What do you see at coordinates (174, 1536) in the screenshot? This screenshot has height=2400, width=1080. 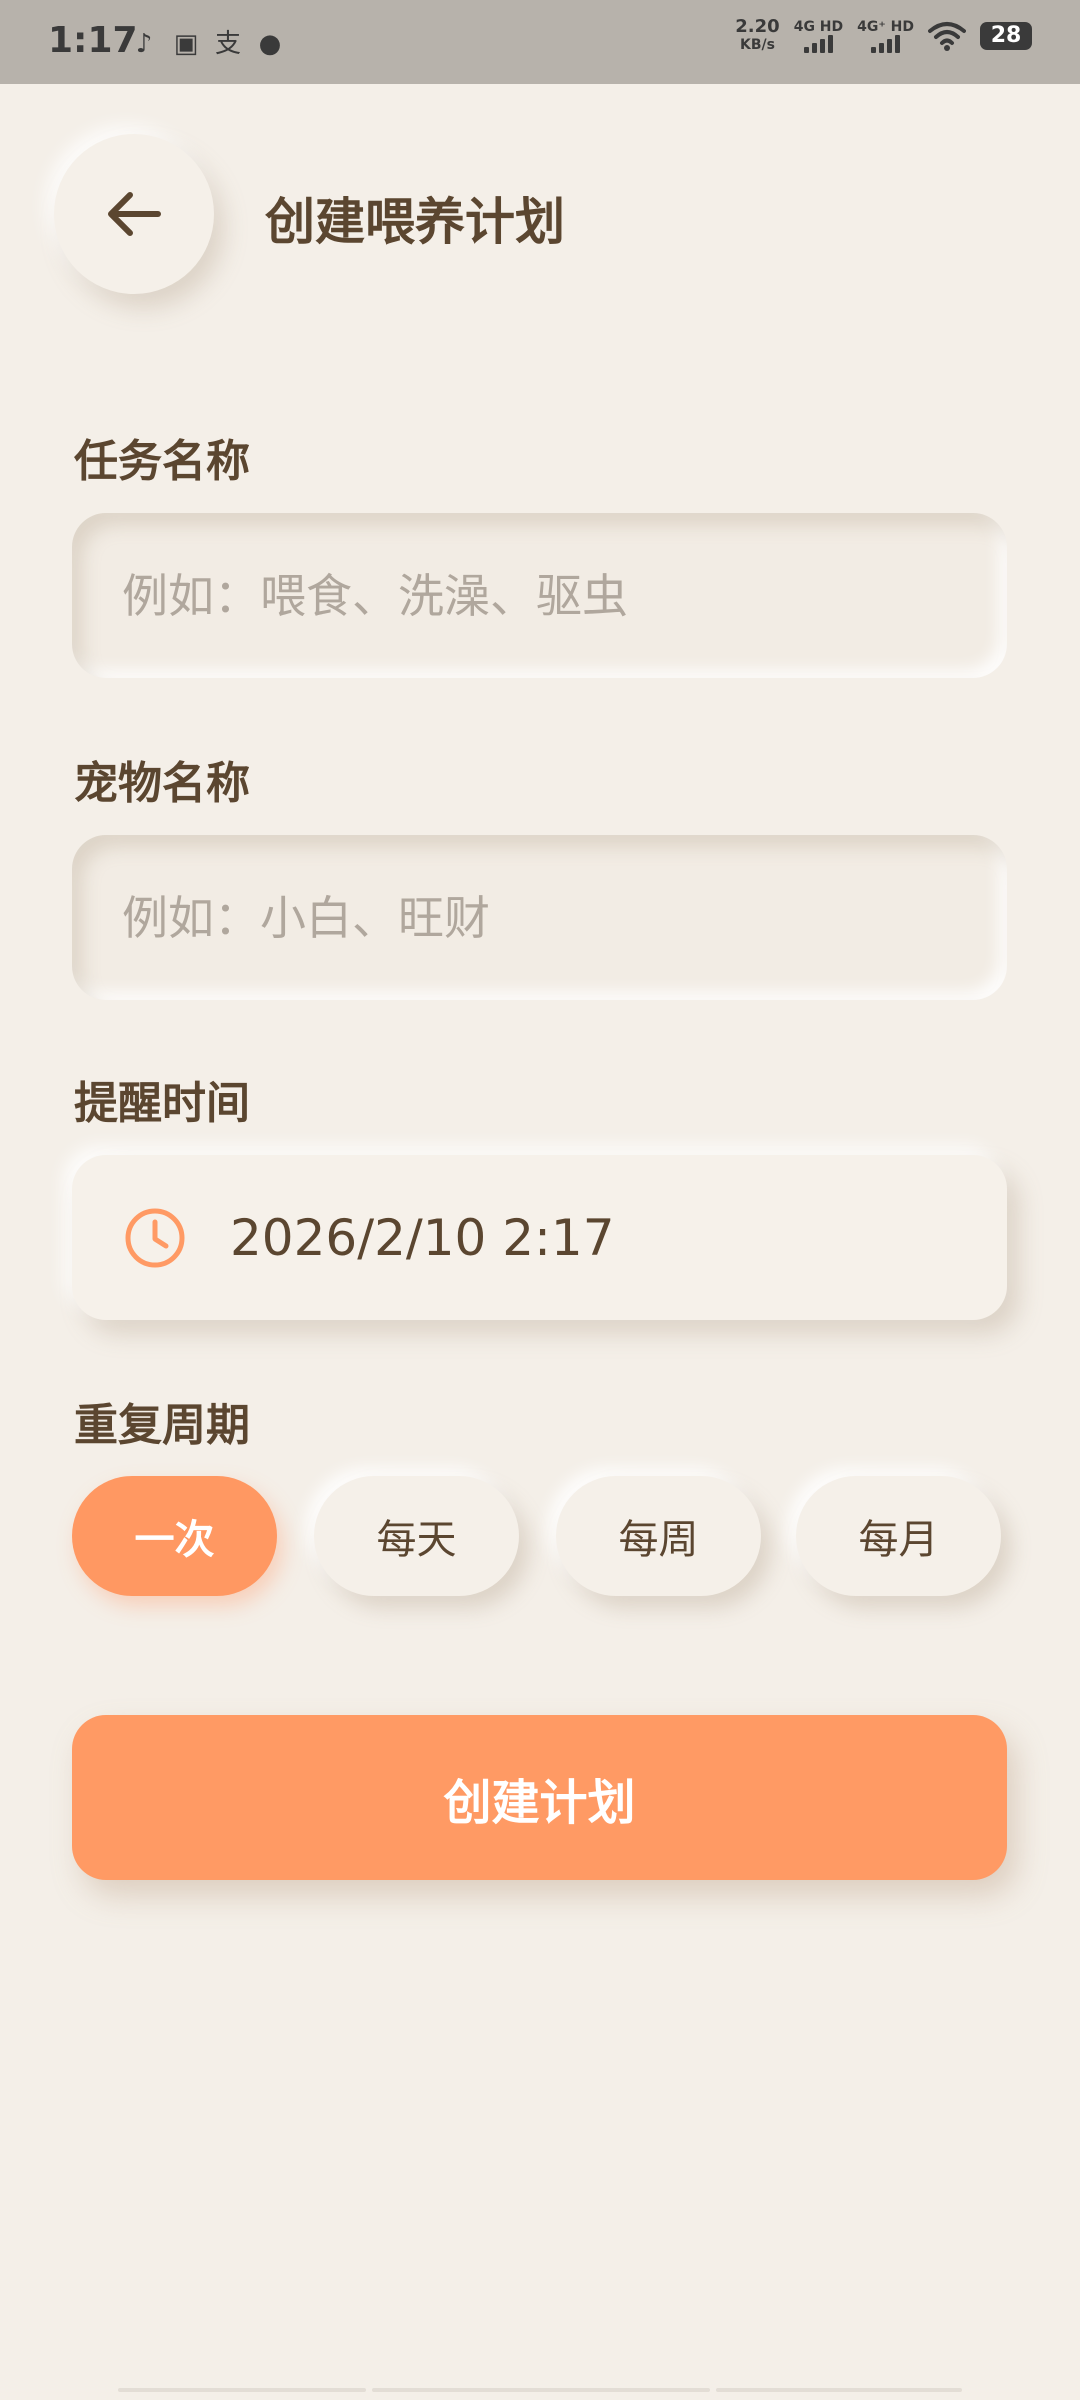 I see `repeat-option-once: 一次` at bounding box center [174, 1536].